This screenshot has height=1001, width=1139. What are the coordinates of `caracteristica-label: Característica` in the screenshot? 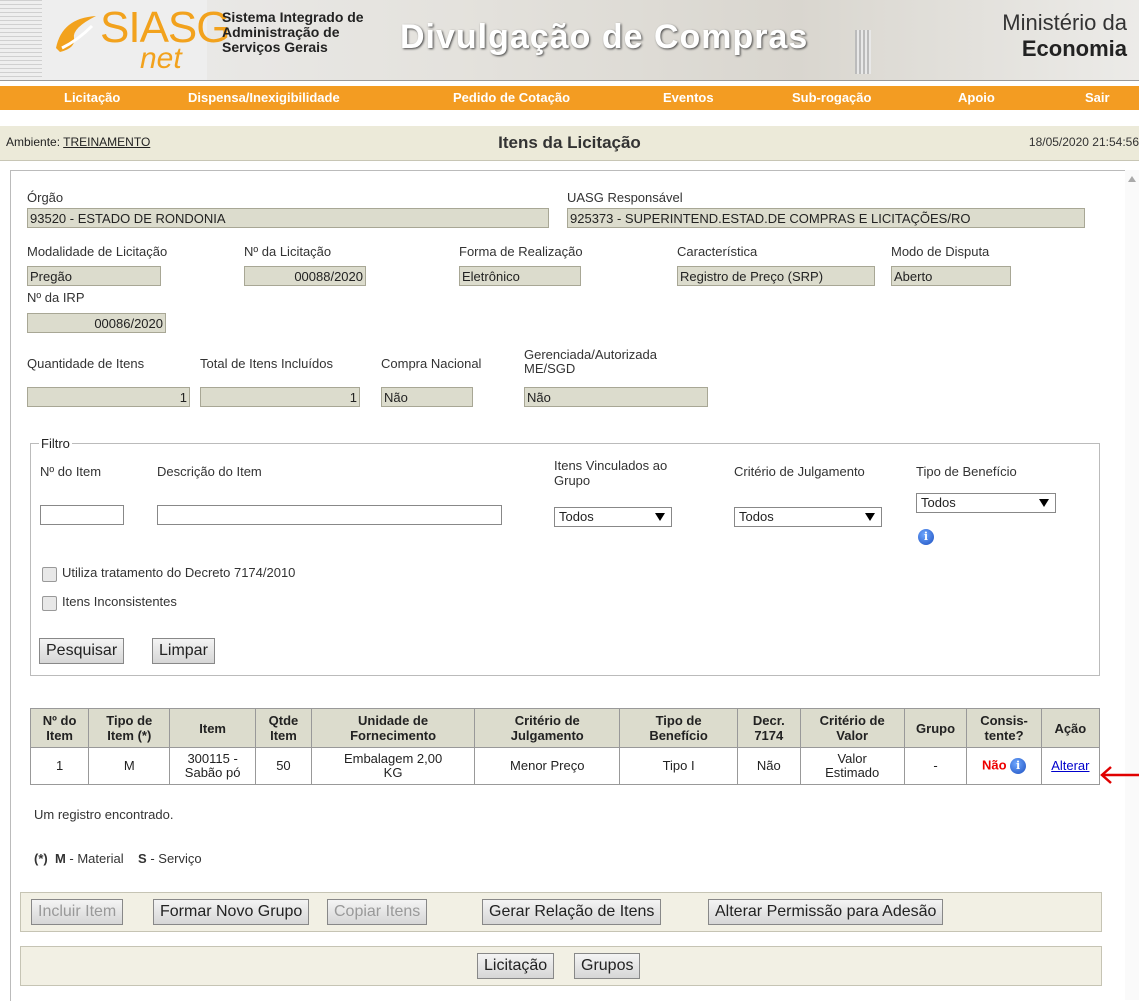 It's located at (717, 251).